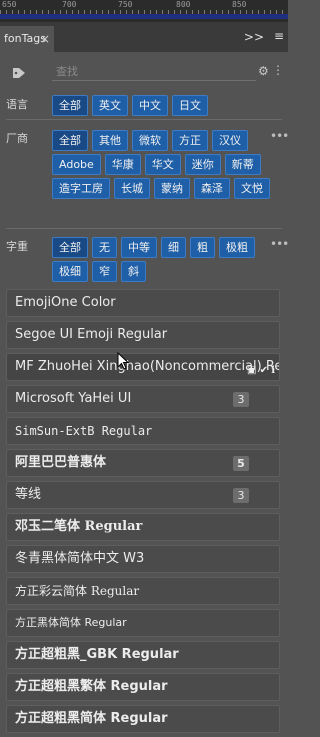  What do you see at coordinates (76, 164) in the screenshot?
I see `tag-chip: Adobe` at bounding box center [76, 164].